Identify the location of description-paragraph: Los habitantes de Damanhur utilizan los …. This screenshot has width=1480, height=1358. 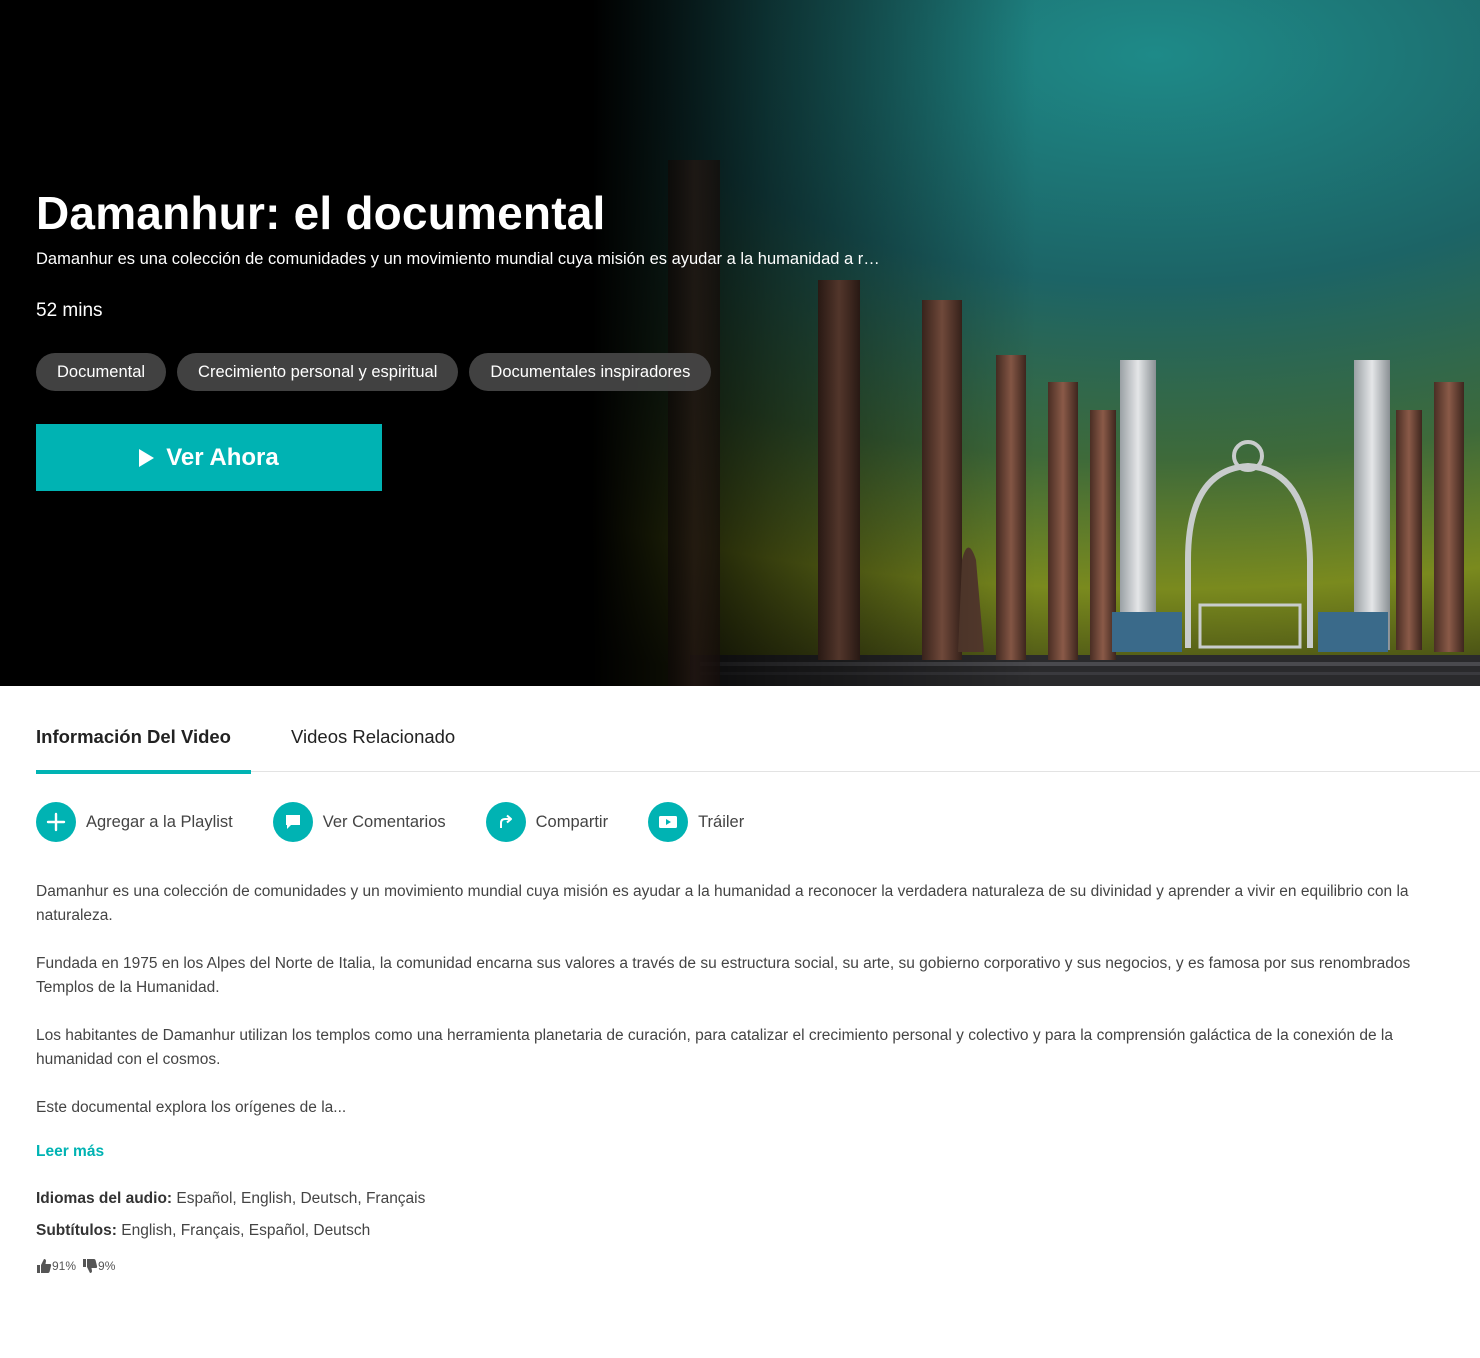
(714, 1047).